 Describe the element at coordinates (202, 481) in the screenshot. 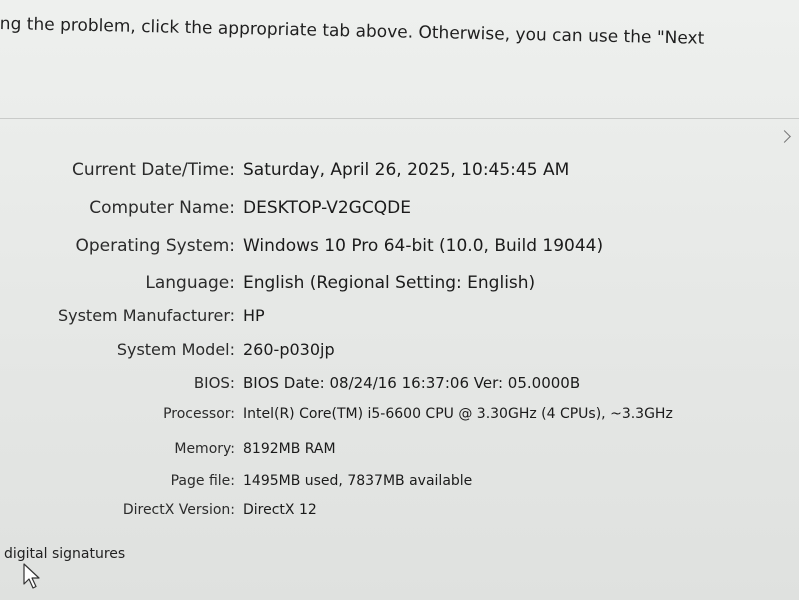

I see `info-label: Page file:` at that location.